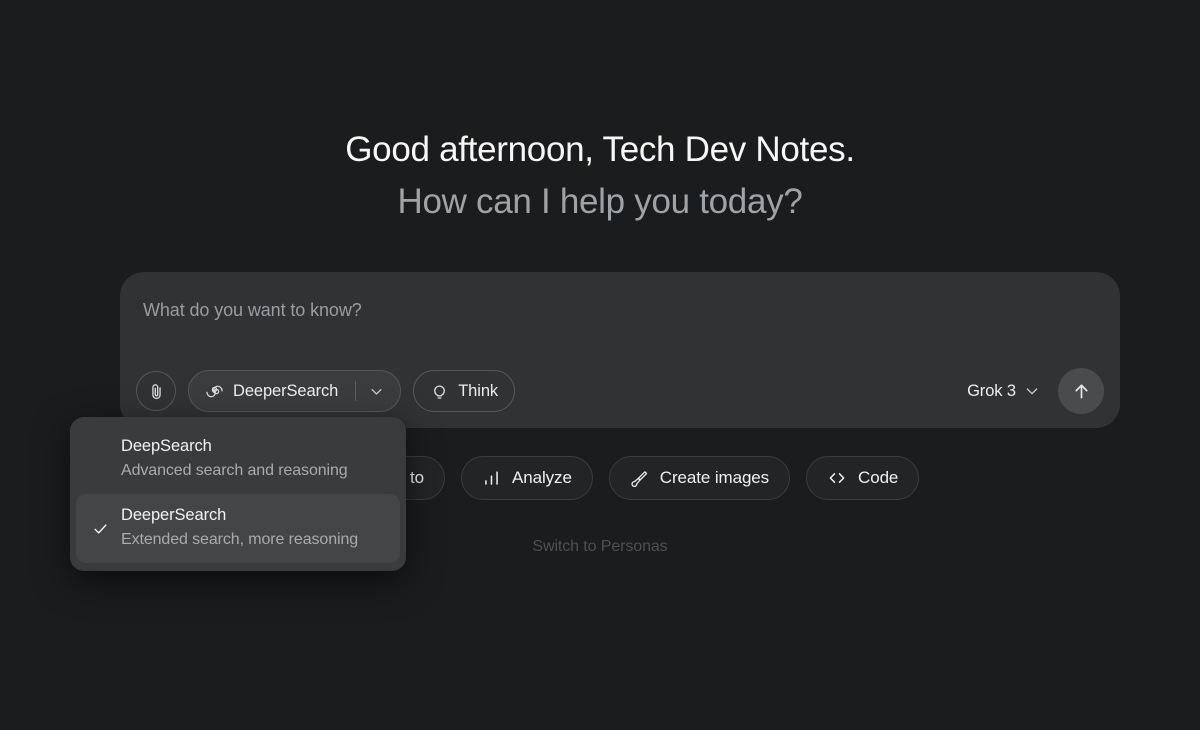 The image size is (1200, 730). I want to click on dropdown-item-title: DeeperSearch, so click(174, 515).